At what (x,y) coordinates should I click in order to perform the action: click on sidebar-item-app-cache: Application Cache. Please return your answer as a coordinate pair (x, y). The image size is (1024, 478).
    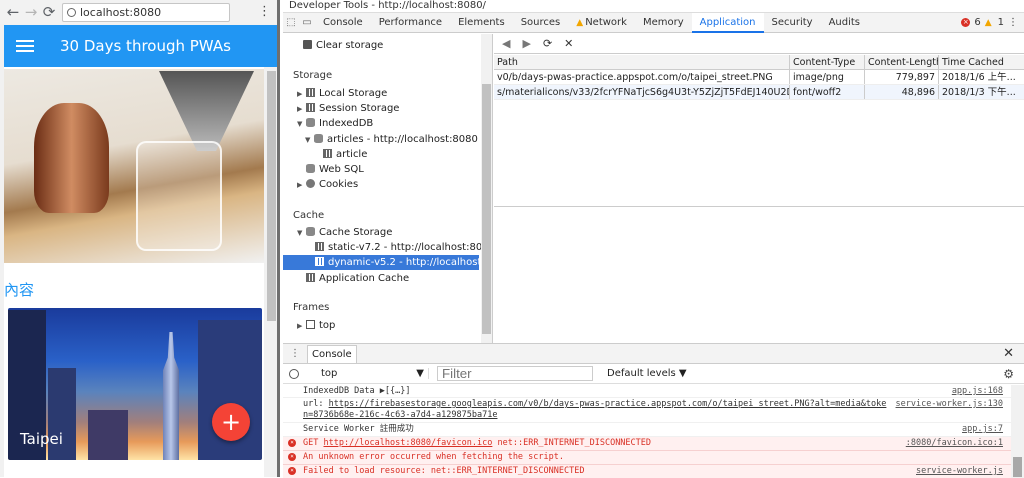
    Looking at the image, I should click on (381, 278).